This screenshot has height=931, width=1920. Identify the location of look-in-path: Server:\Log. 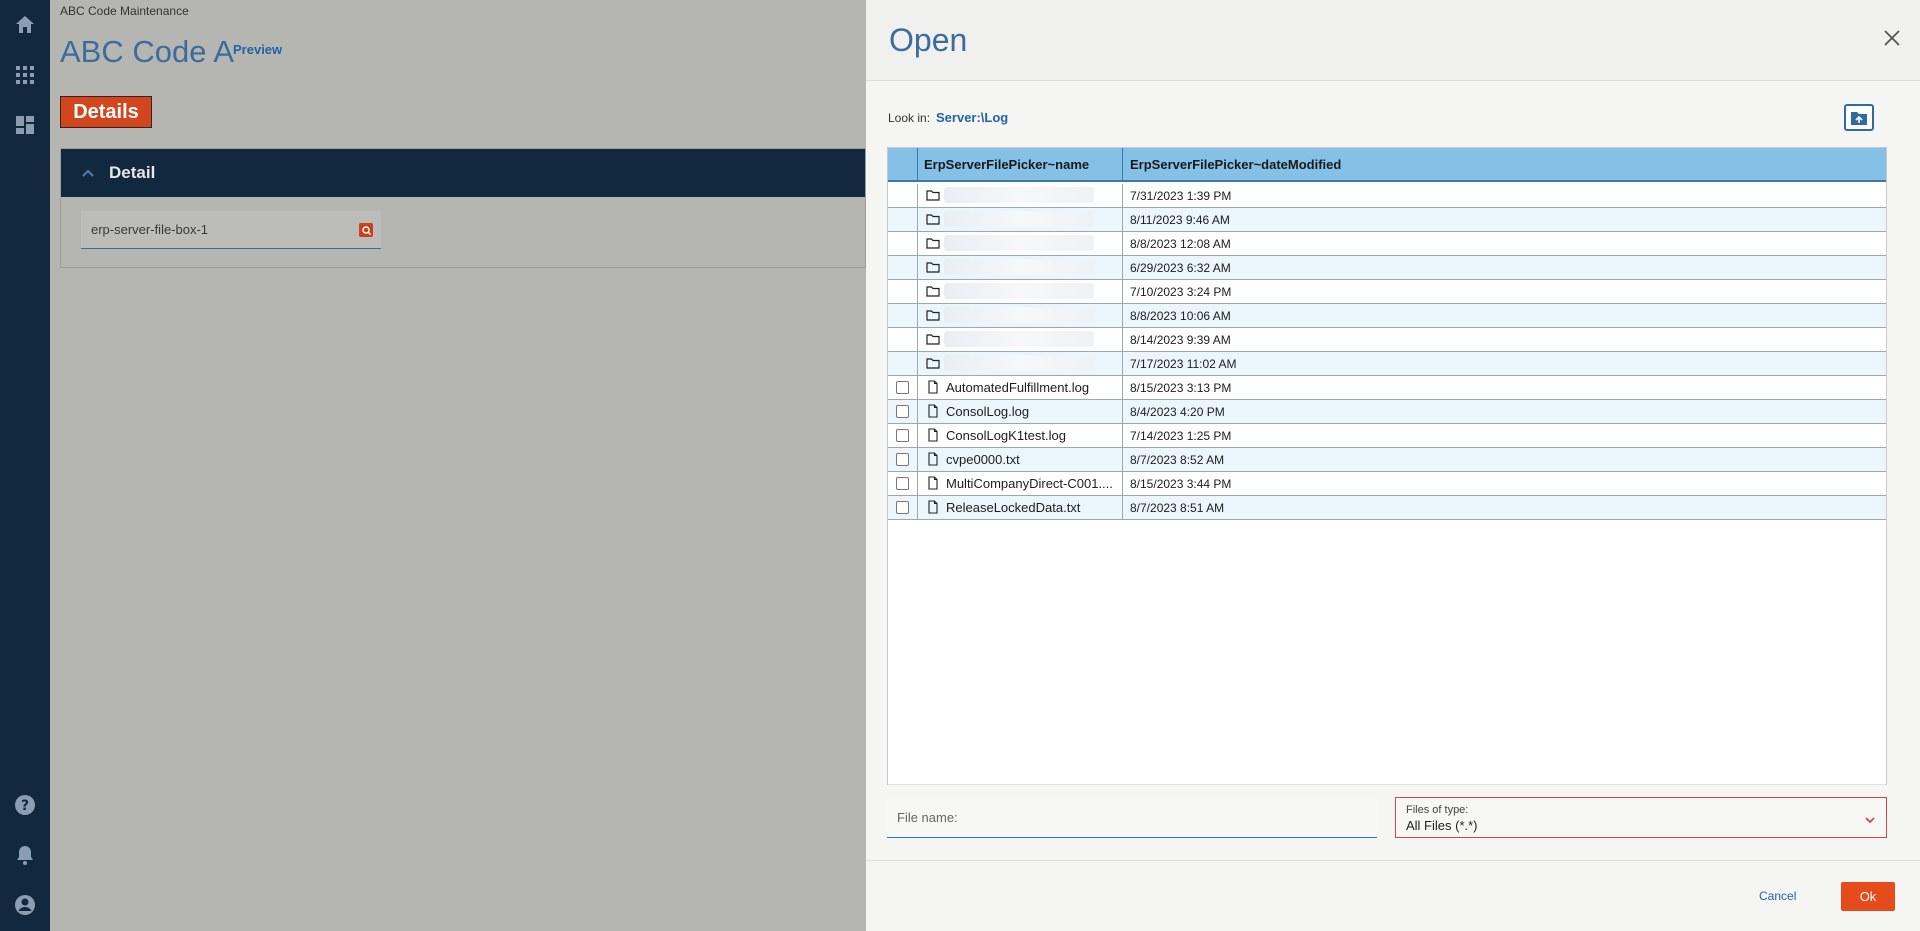
(972, 117).